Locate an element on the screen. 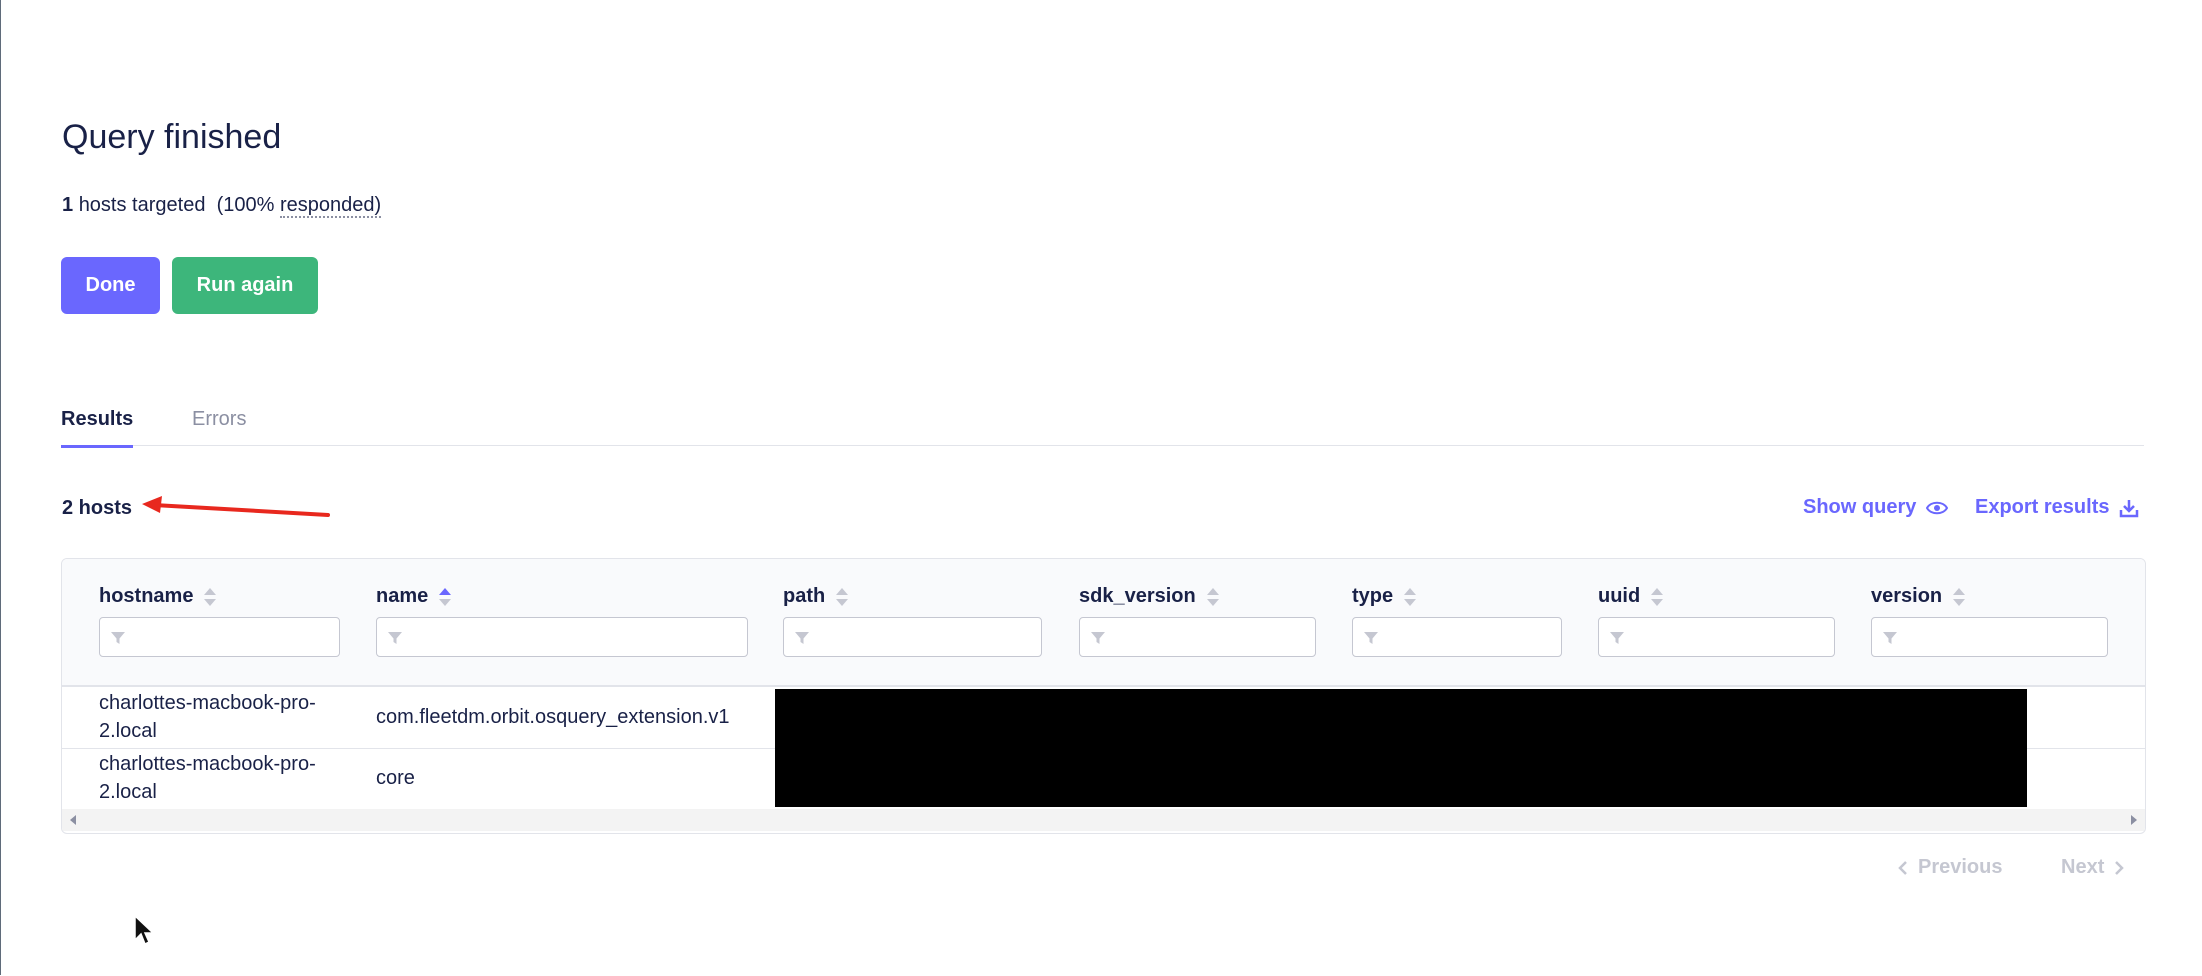 The image size is (2202, 976). filter-input-path is located at coordinates (912, 637).